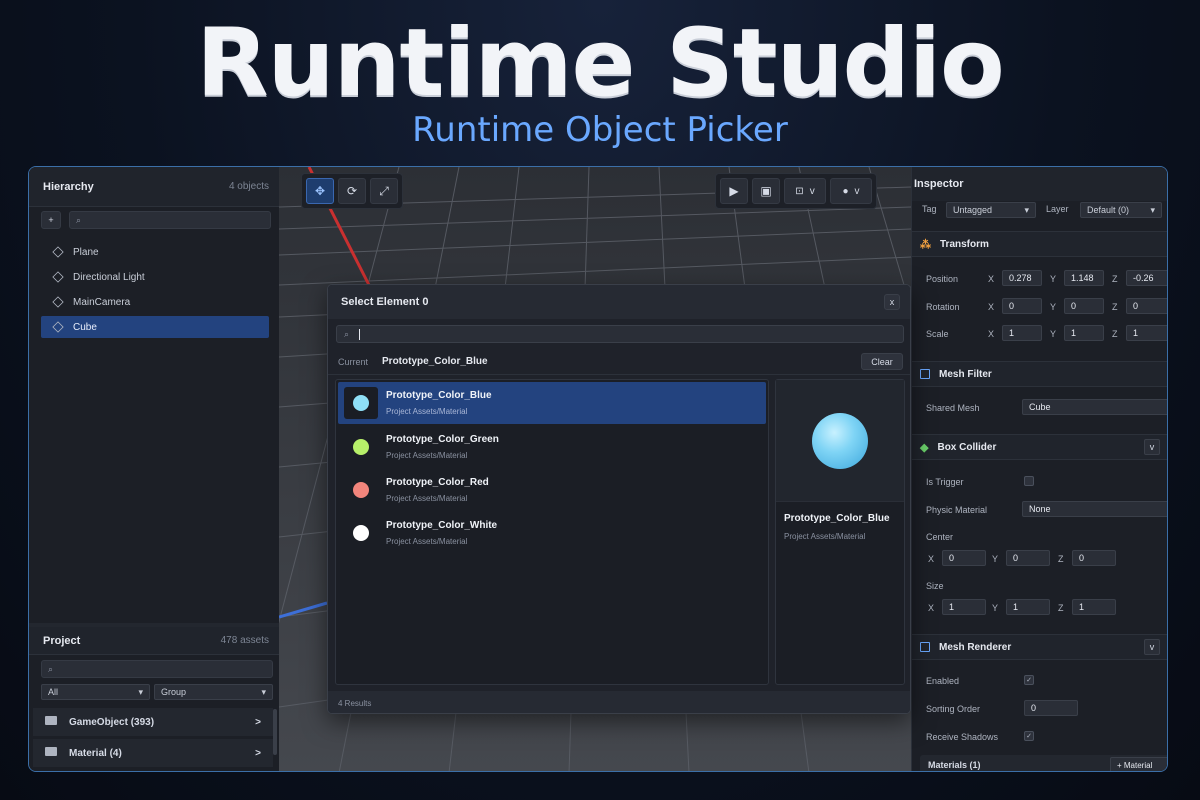  I want to click on scale-x-field: 1, so click(1022, 333).